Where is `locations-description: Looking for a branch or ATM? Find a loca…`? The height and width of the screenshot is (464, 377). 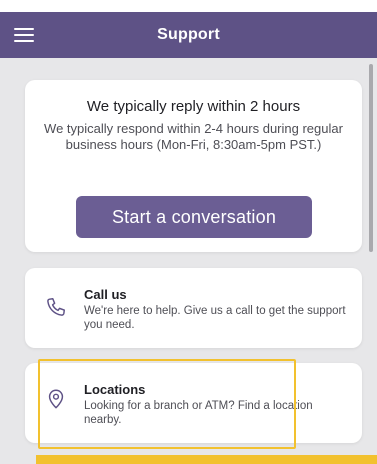 locations-description: Looking for a branch or ATM? Find a loca… is located at coordinates (198, 413).